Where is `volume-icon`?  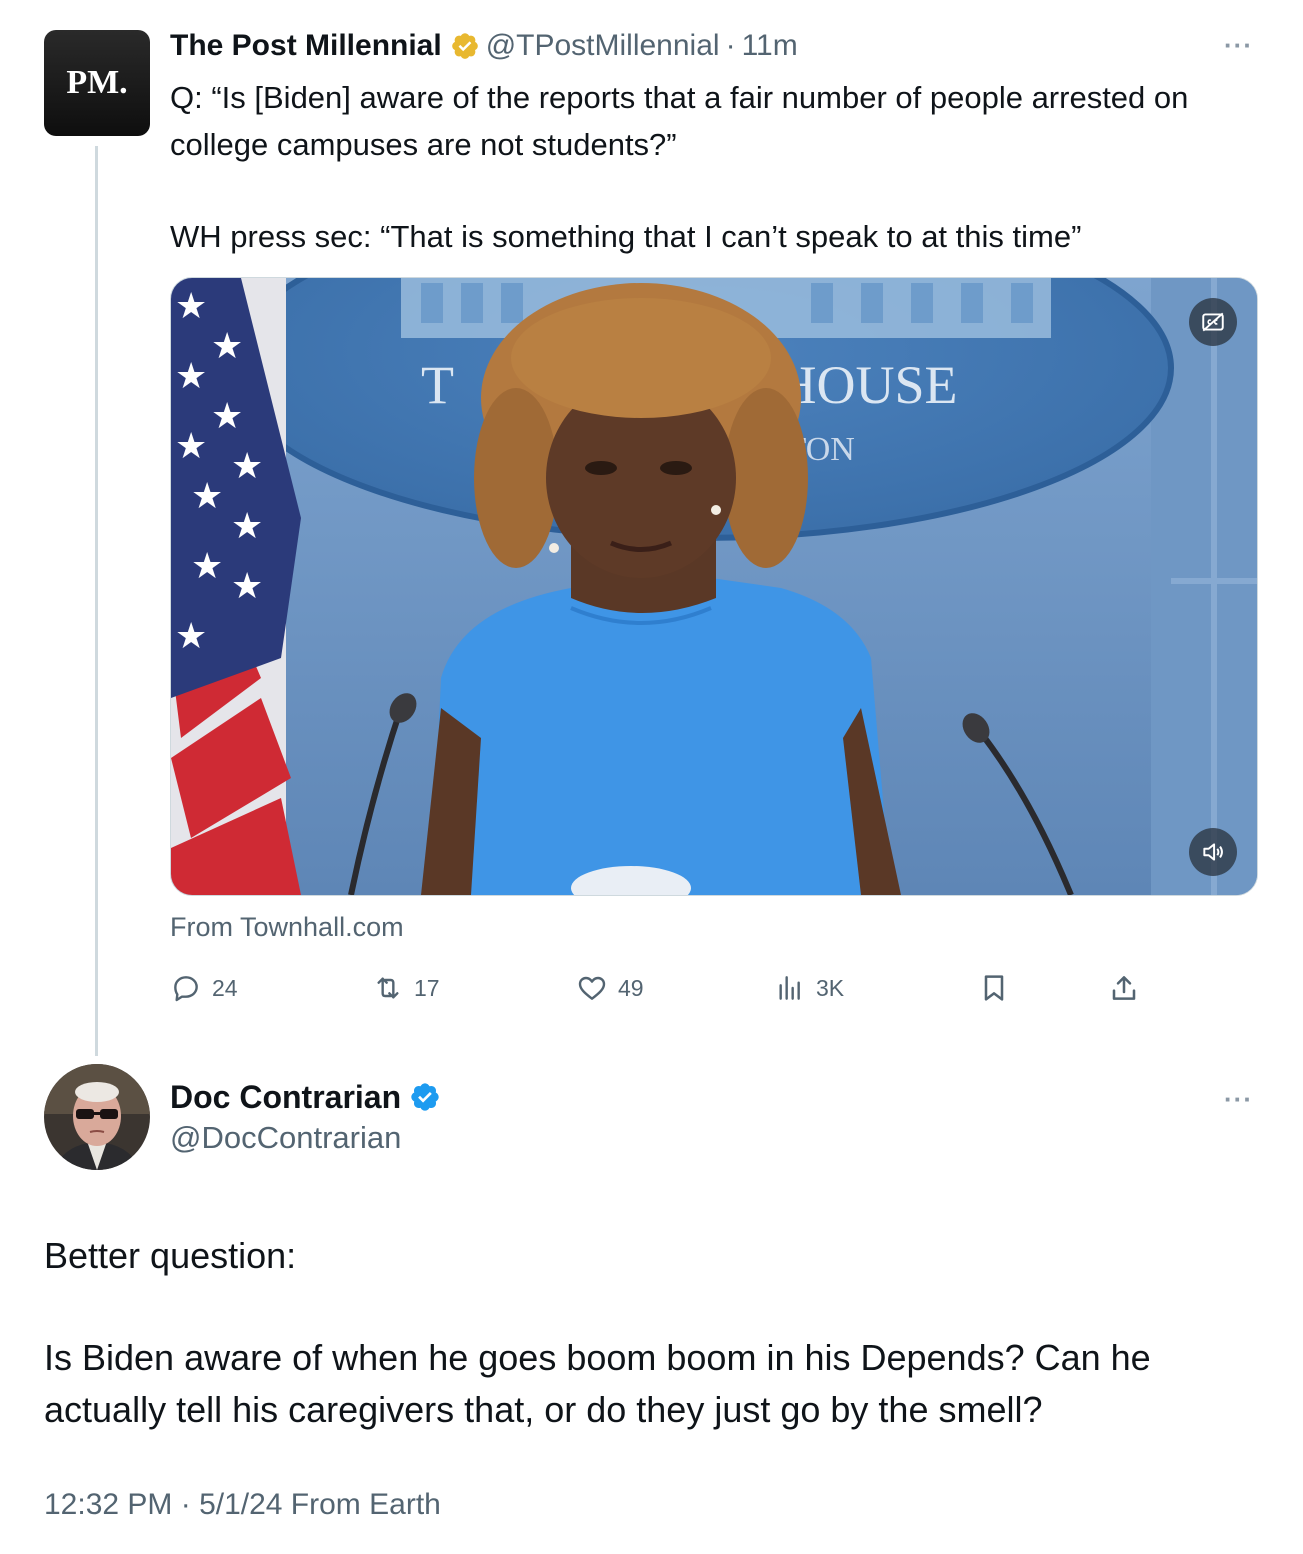
volume-icon is located at coordinates (1213, 852).